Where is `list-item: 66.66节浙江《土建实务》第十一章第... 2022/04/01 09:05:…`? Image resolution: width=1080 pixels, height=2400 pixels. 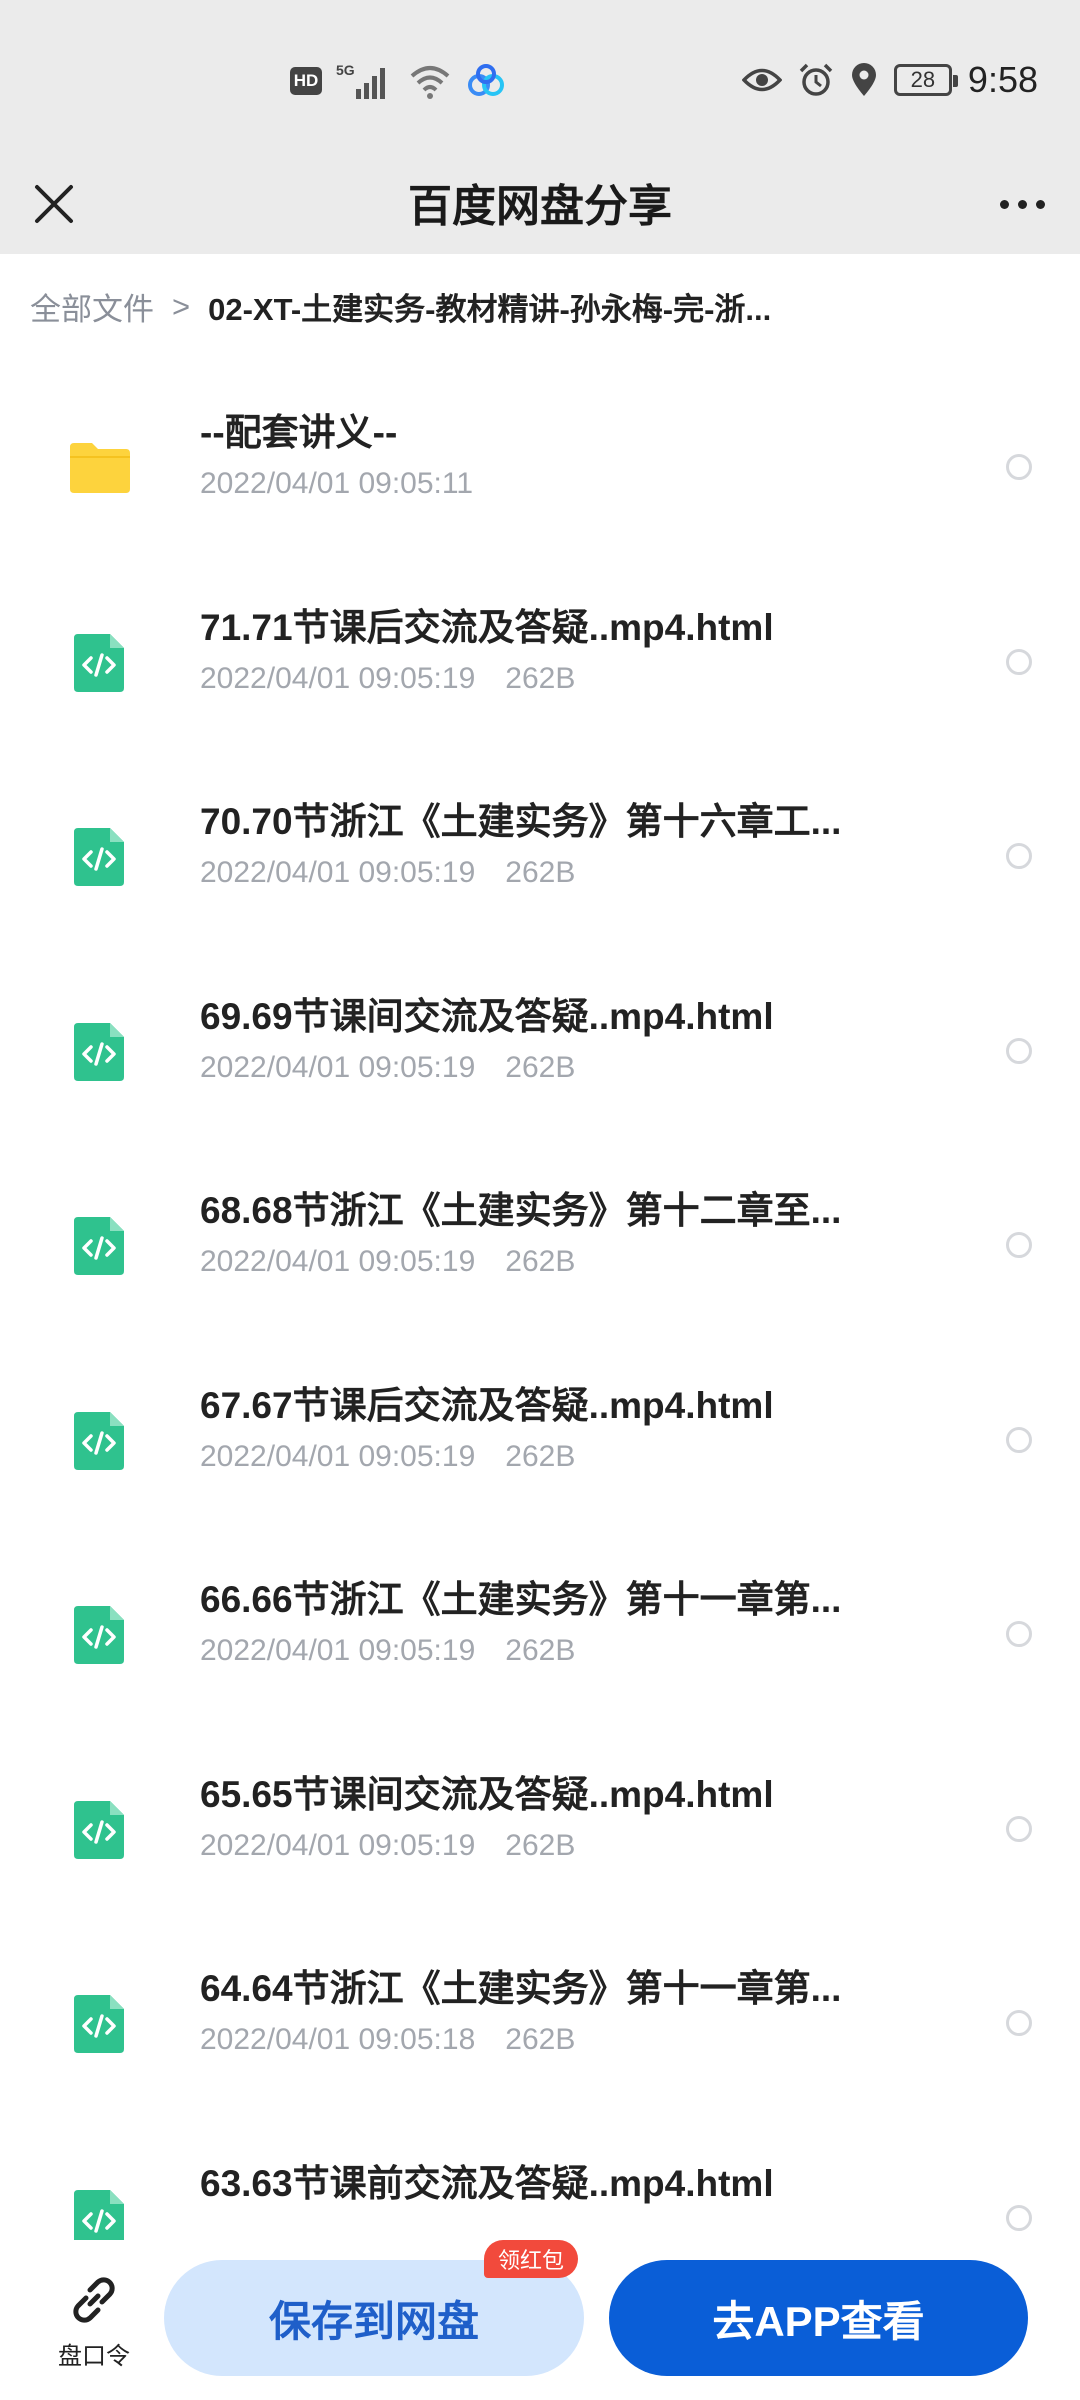 list-item: 66.66节浙江《土建实务》第十一章第... 2022/04/01 09:05:… is located at coordinates (540, 1634).